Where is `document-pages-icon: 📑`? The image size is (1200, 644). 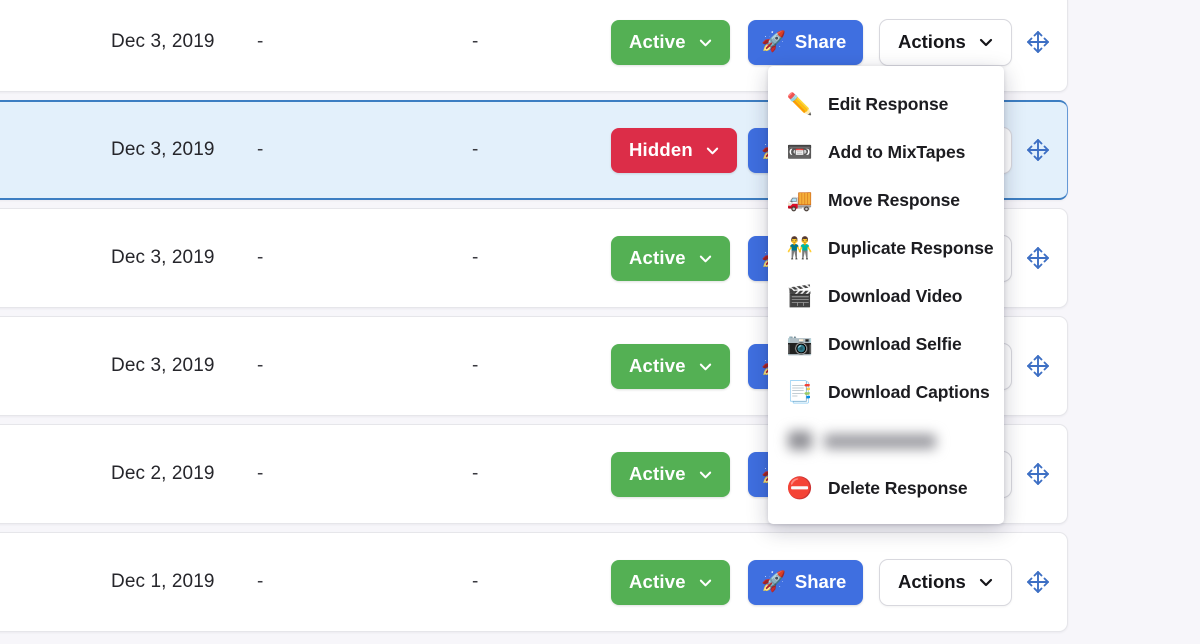 document-pages-icon: 📑 is located at coordinates (800, 392).